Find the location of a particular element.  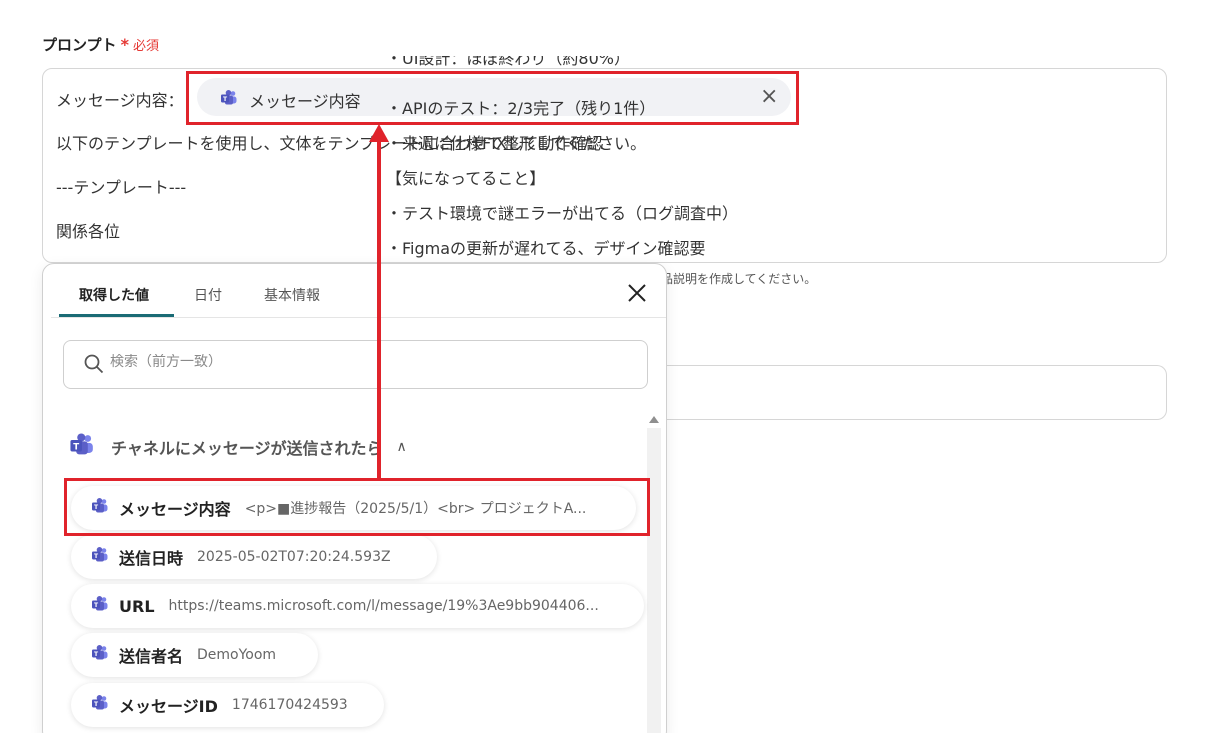

value-item-sent-datetime: T 送信日時 2025-05-02T07:20:24.593Z is located at coordinates (254, 557).